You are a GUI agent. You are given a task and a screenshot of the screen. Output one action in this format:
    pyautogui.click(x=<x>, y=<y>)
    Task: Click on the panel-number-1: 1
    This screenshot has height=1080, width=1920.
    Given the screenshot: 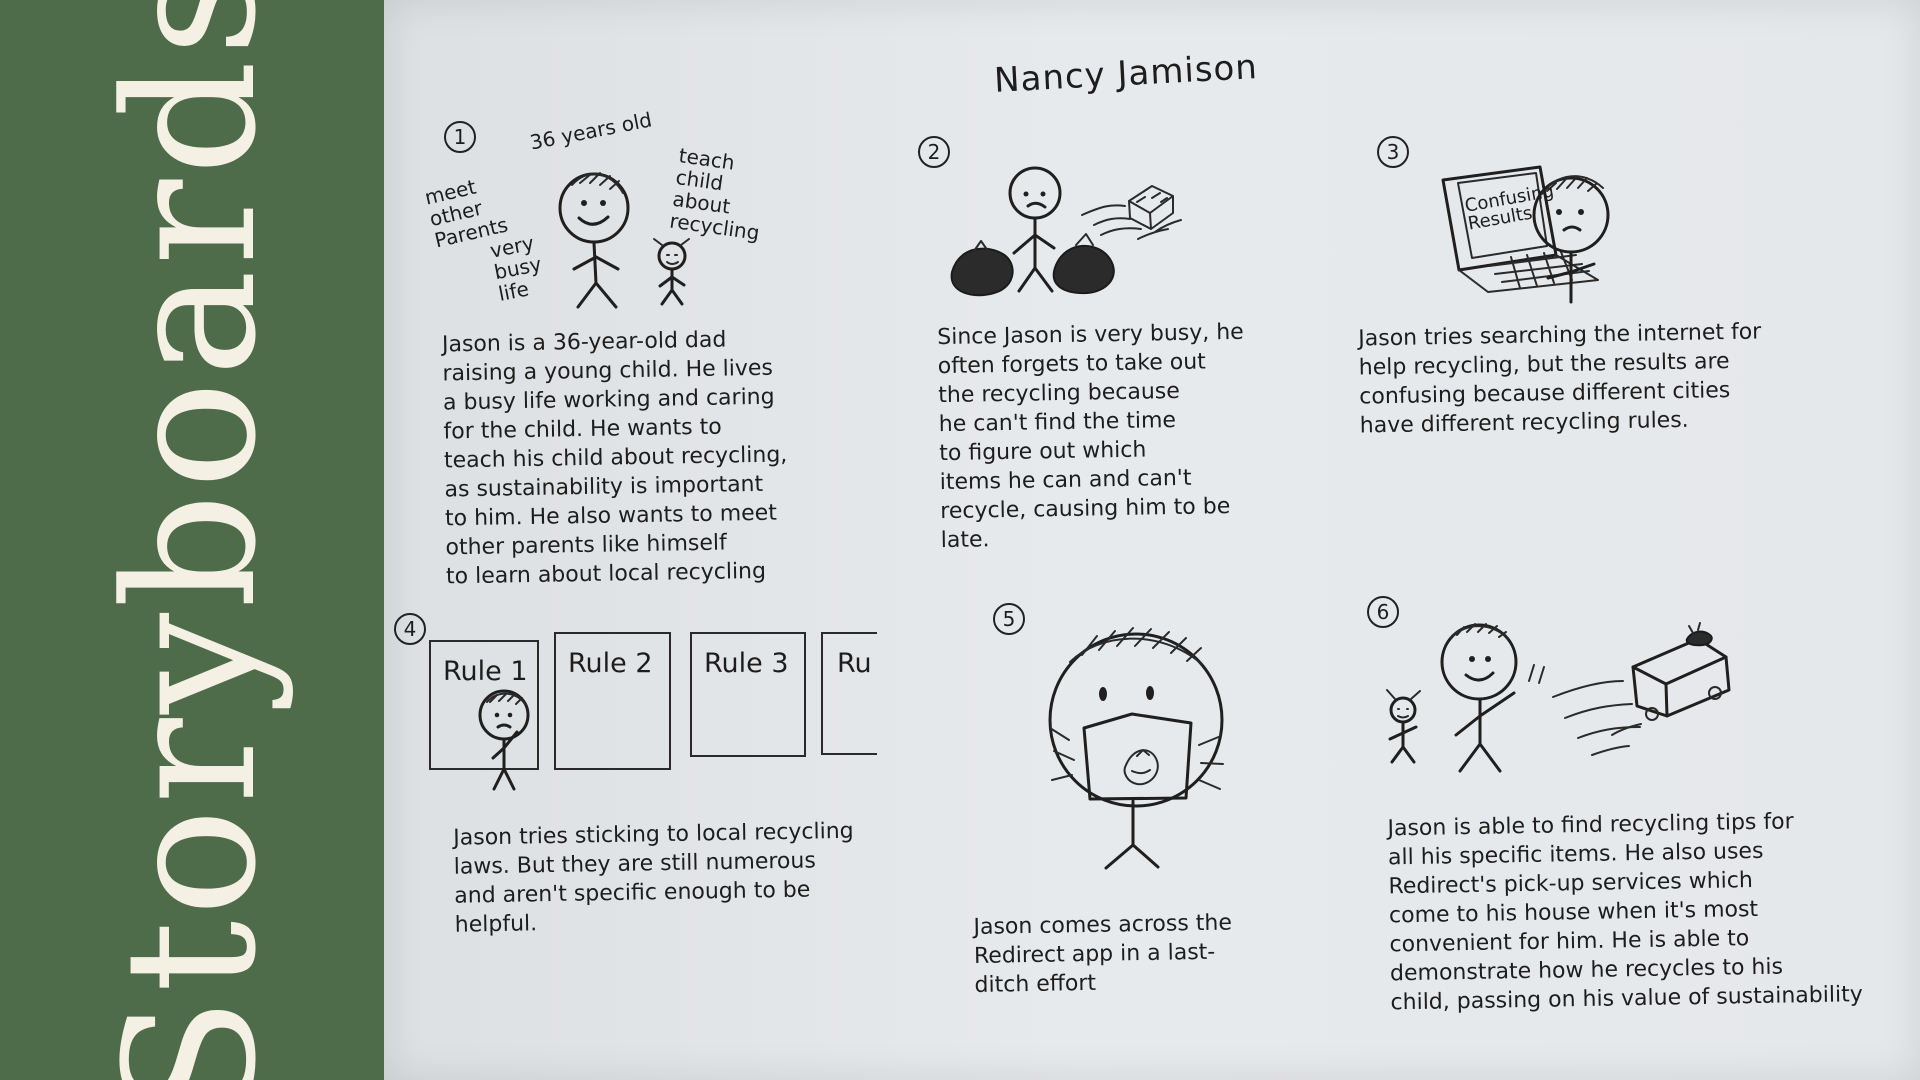 What is the action you would take?
    pyautogui.click(x=460, y=137)
    